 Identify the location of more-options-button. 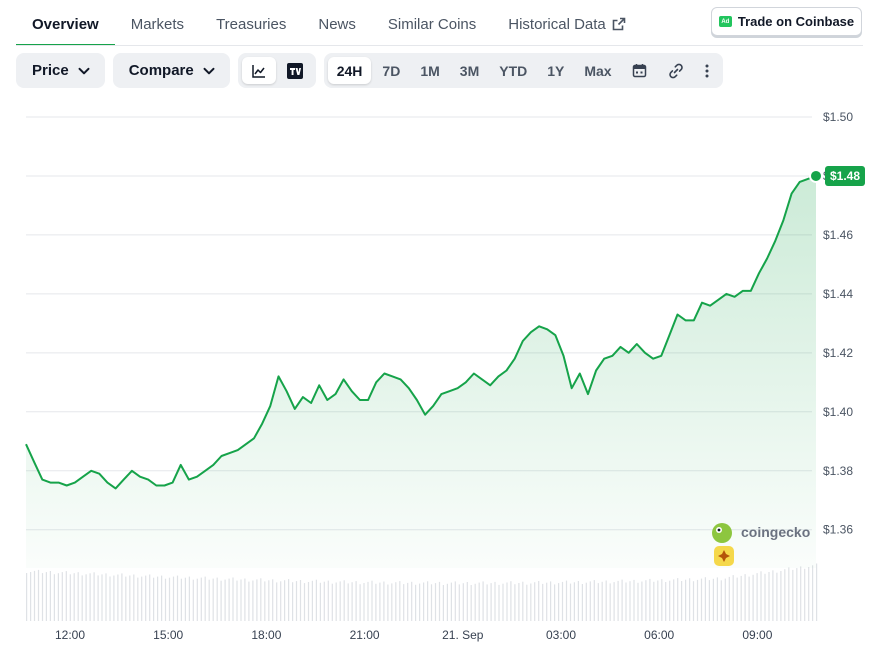
(707, 70).